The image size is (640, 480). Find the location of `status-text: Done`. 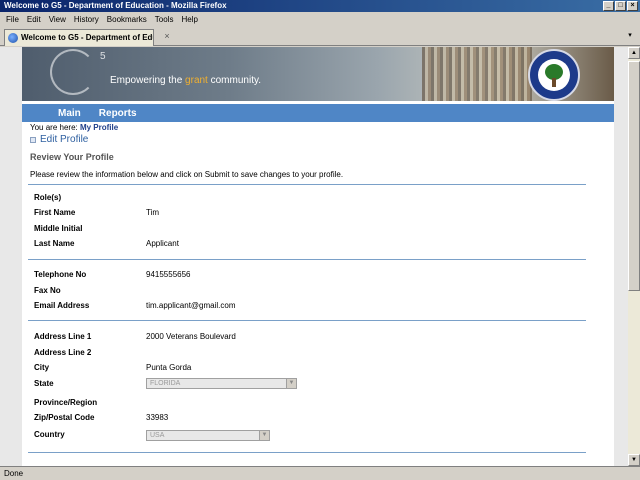

status-text: Done is located at coordinates (14, 473).